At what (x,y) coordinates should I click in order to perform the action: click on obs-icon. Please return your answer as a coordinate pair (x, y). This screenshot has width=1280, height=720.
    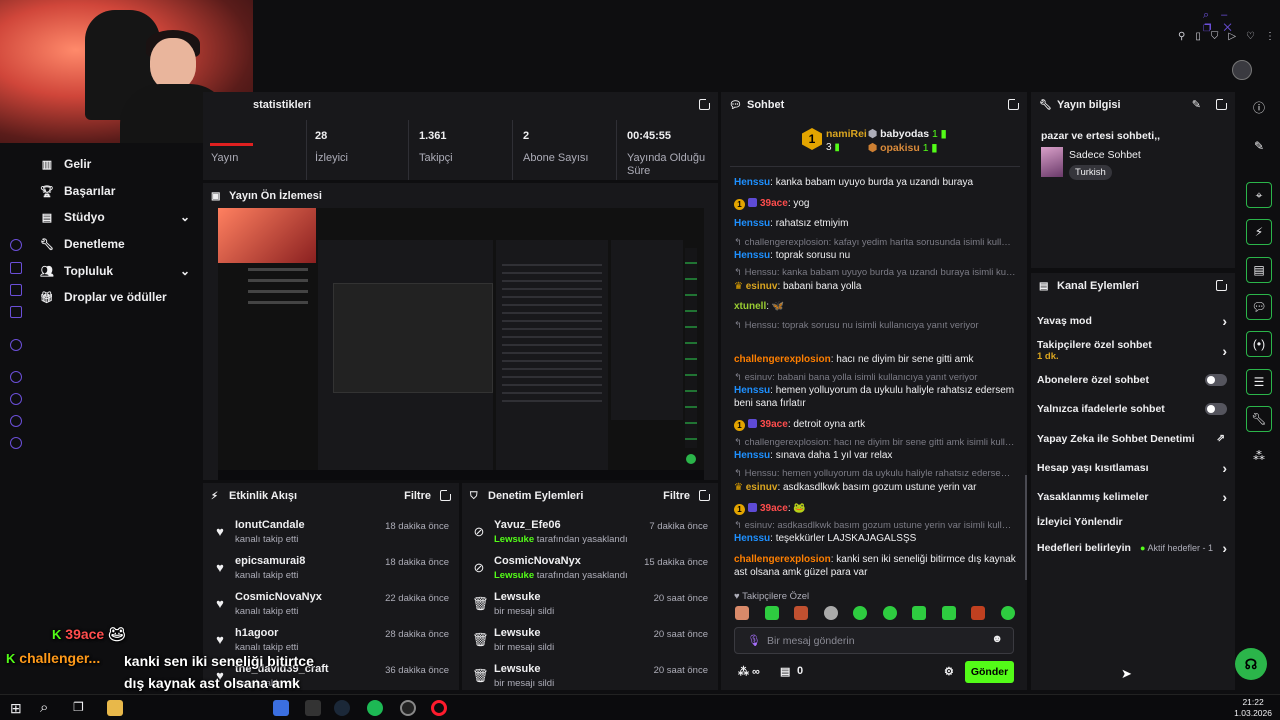
    Looking at the image, I should click on (408, 708).